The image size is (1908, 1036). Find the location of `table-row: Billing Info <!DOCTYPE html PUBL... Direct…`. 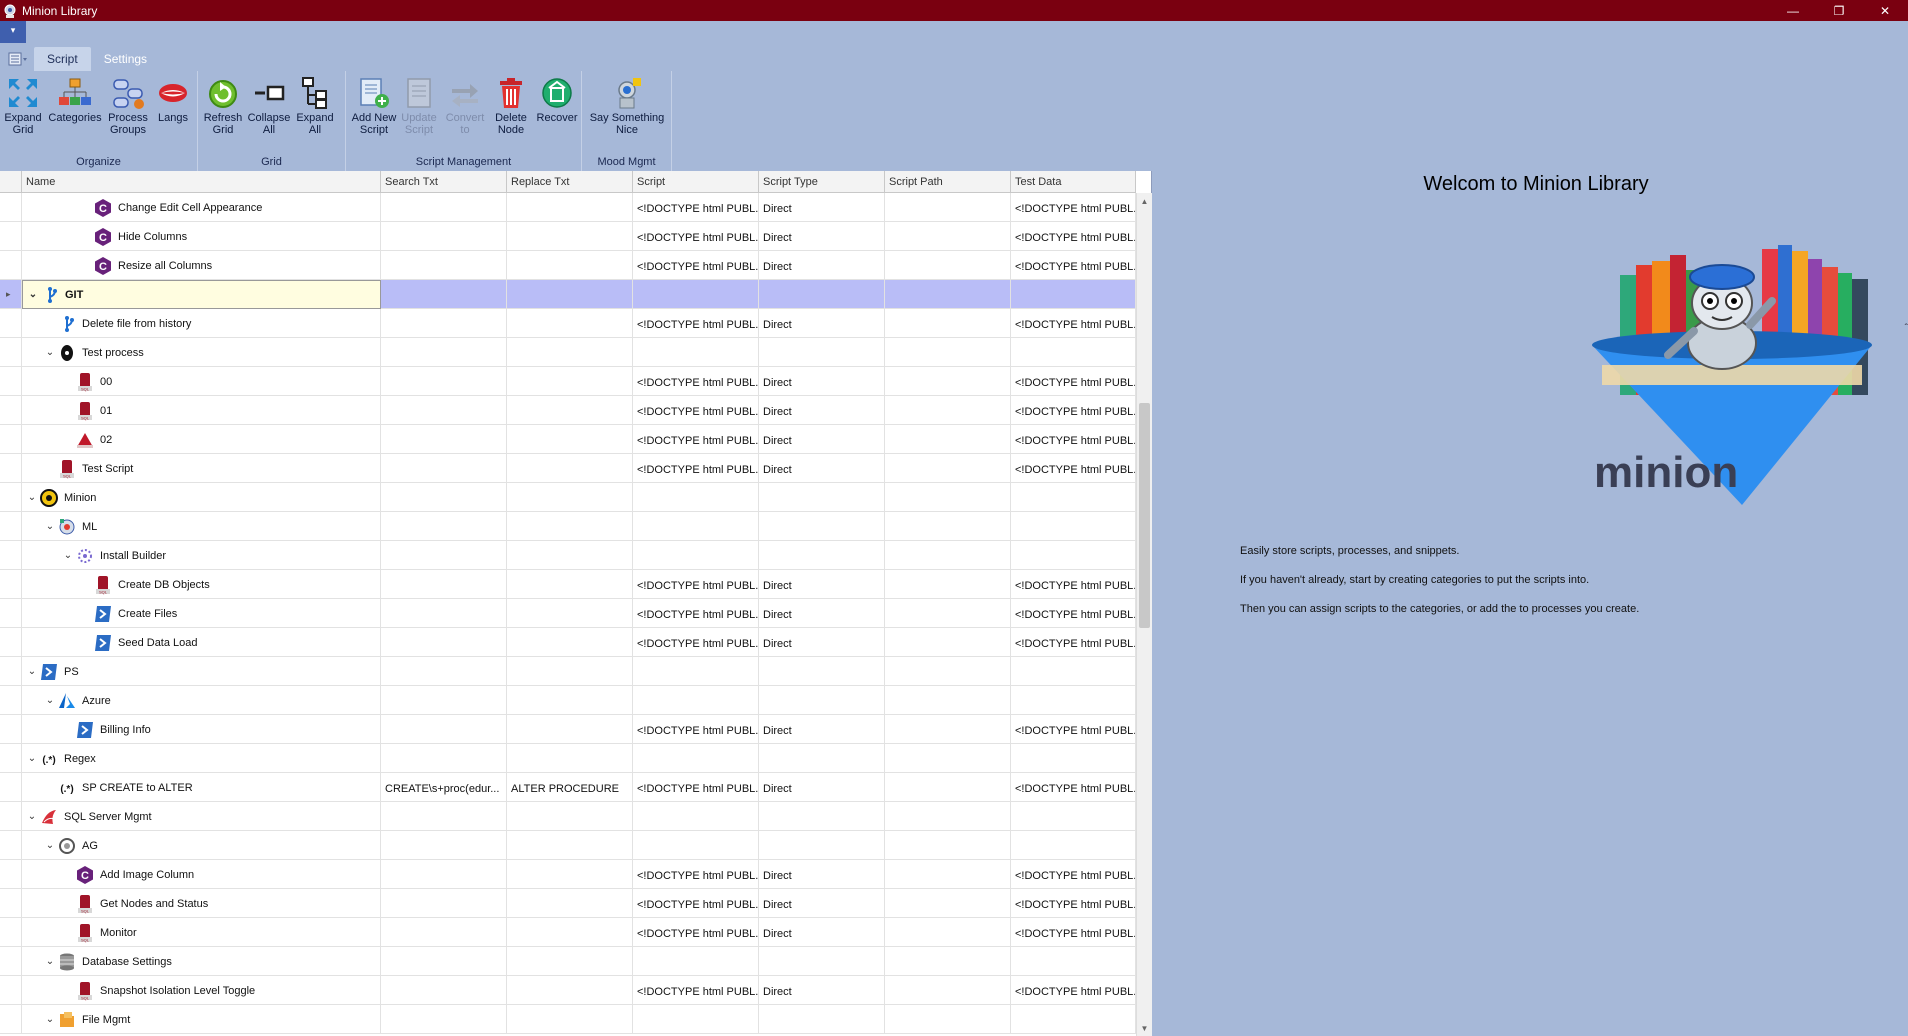

table-row: Billing Info <!DOCTYPE html PUBL... Direct… is located at coordinates (568, 729).